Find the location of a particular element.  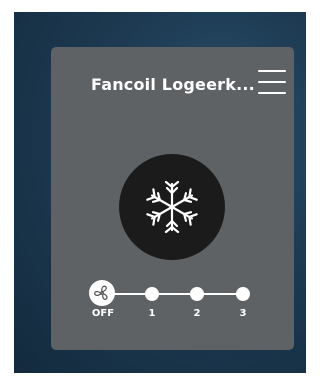

fan-level-1-stop is located at coordinates (152, 294).